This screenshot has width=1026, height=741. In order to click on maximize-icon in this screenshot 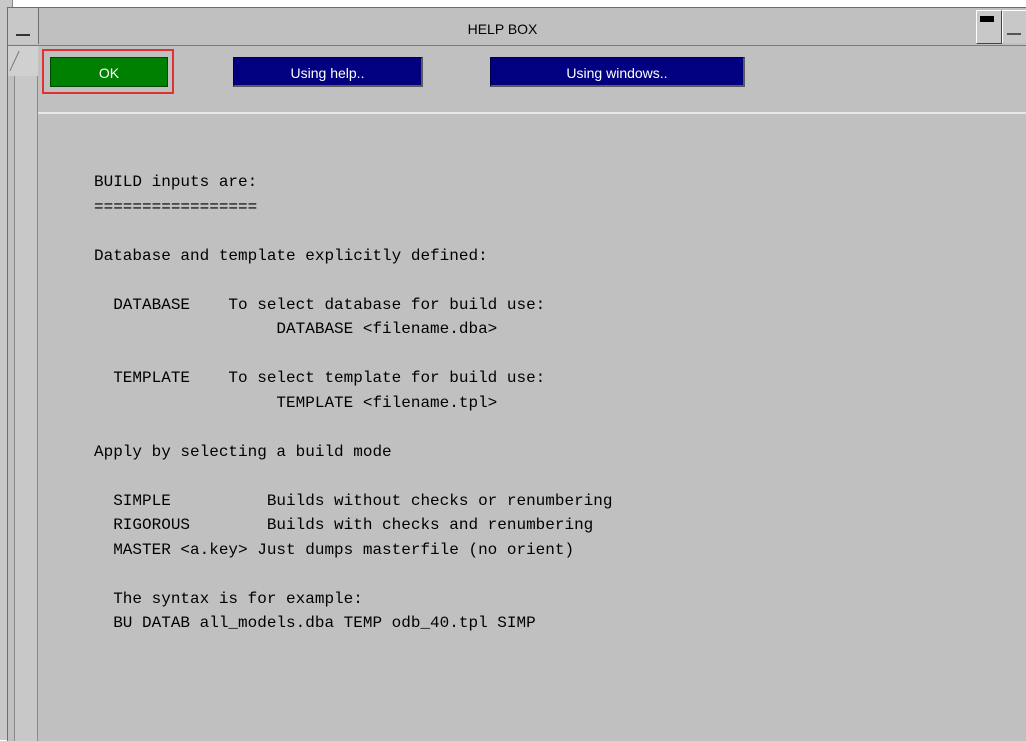, I will do `click(1014, 34)`.